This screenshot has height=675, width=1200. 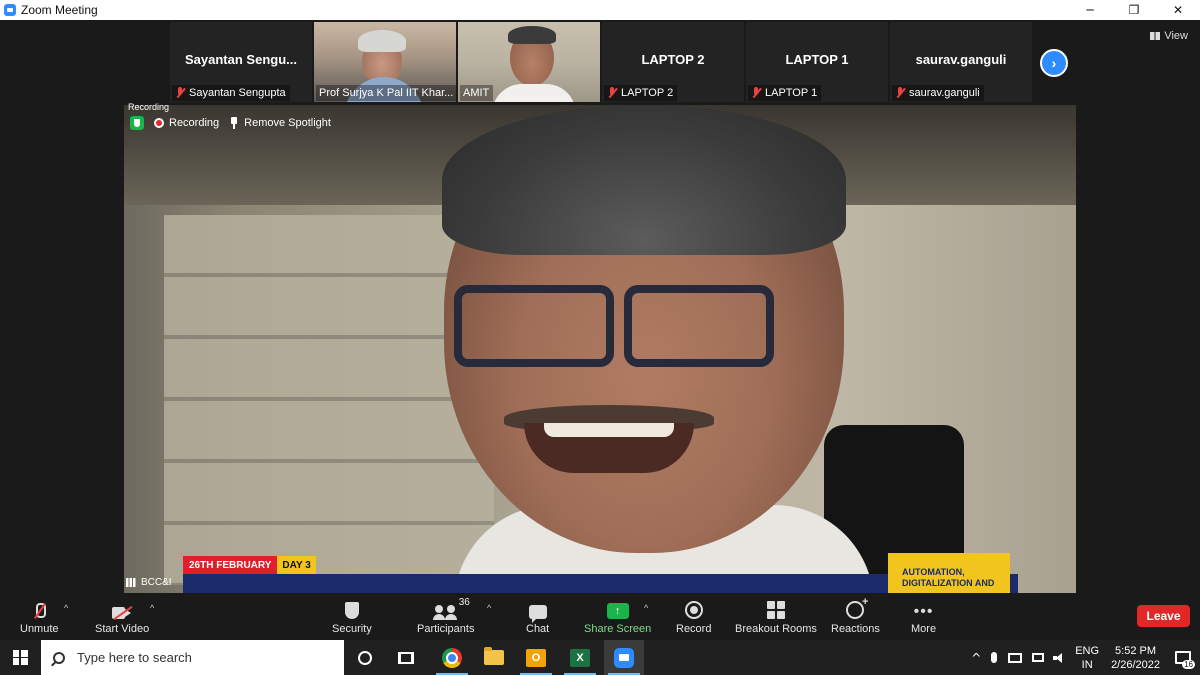 I want to click on participant-name: LAPTOP 1, so click(x=817, y=59).